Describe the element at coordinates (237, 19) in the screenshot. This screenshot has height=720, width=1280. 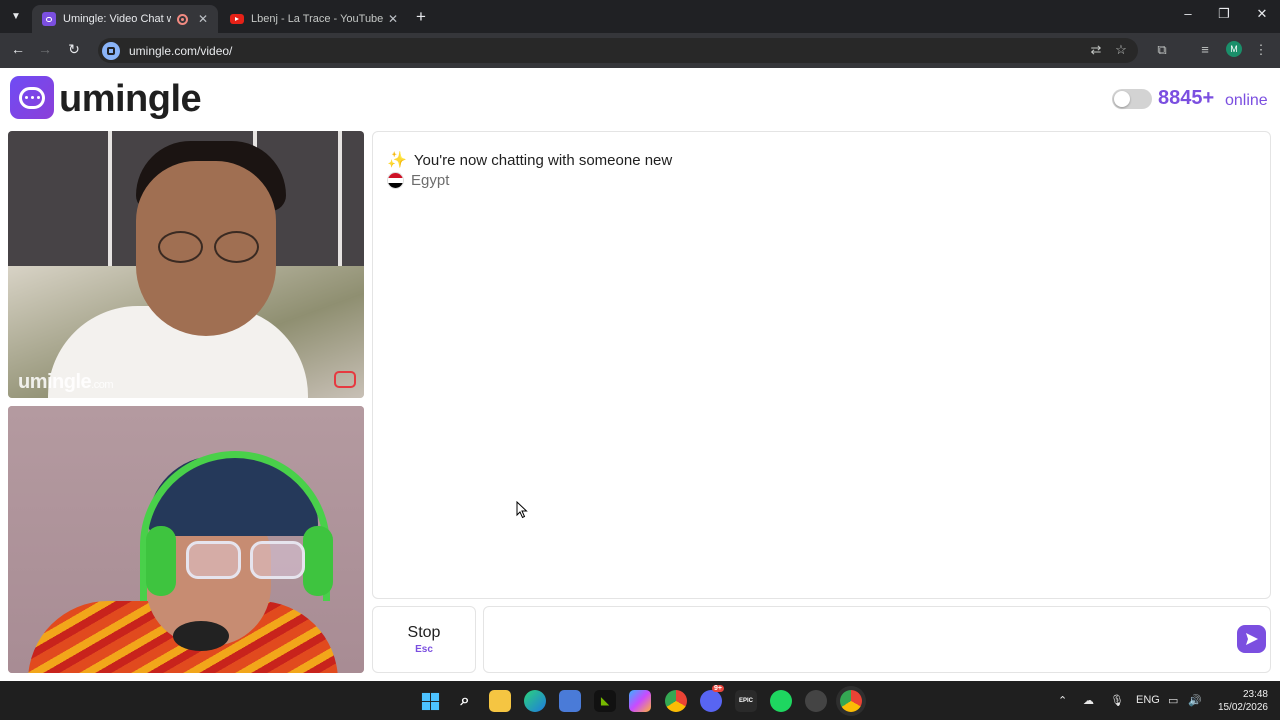
I see `youtube-favicon-icon` at that location.